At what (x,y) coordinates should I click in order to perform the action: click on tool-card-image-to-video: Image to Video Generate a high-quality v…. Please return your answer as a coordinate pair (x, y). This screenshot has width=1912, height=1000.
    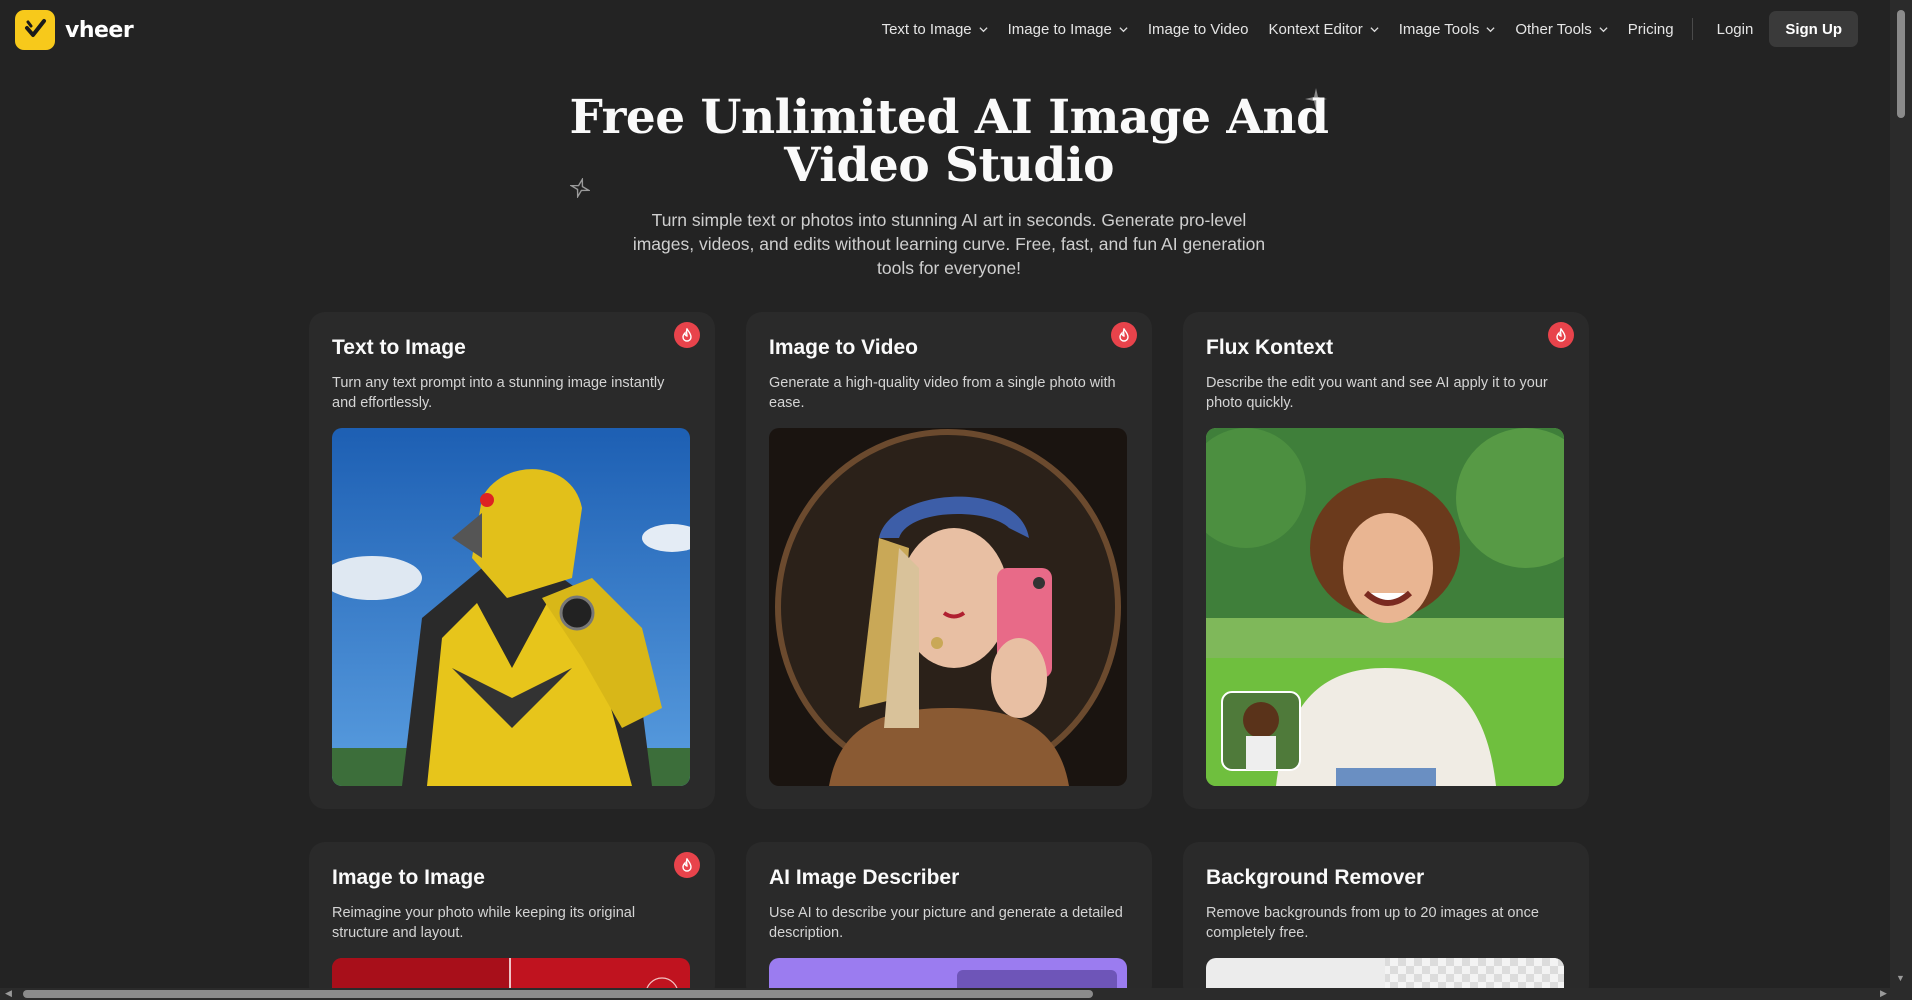
    Looking at the image, I should click on (949, 560).